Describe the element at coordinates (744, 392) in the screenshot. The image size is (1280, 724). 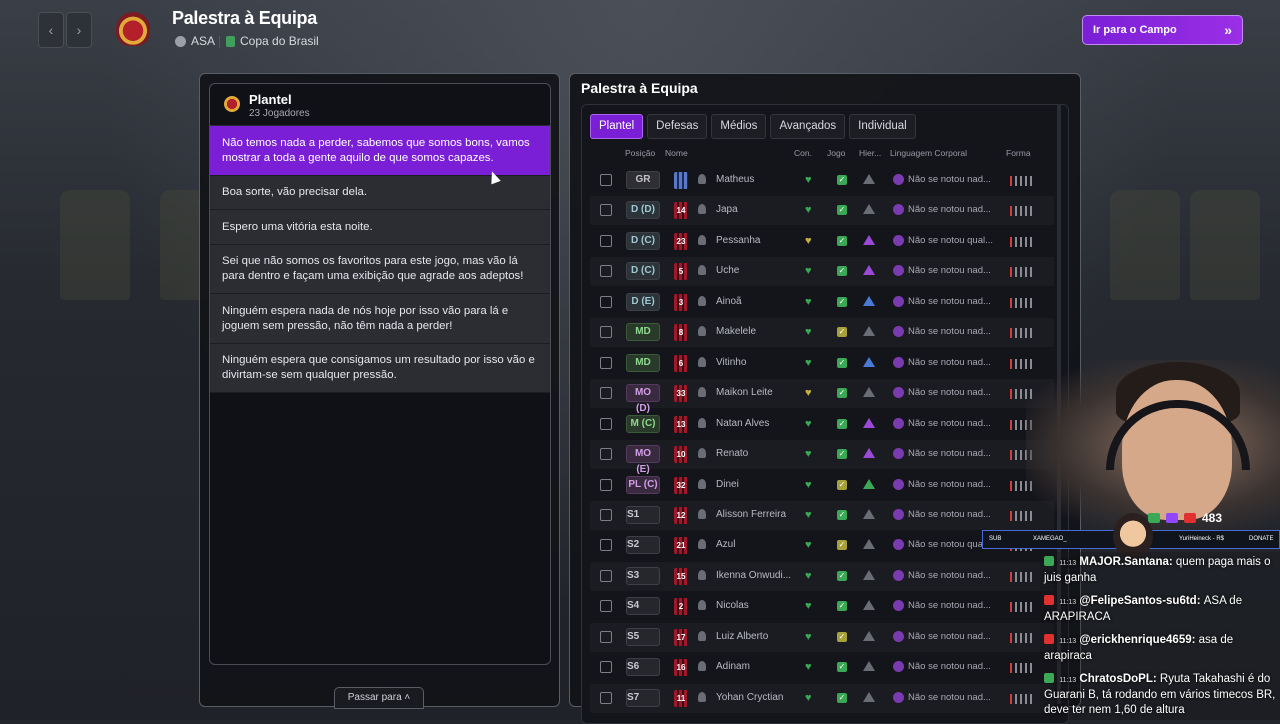
I see `player-name: Maikon Leite` at that location.